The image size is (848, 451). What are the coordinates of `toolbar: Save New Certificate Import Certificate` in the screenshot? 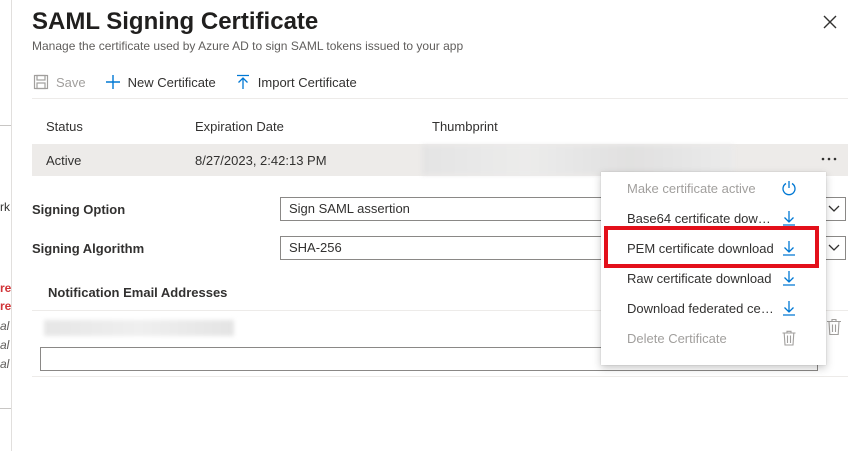 It's located at (203, 82).